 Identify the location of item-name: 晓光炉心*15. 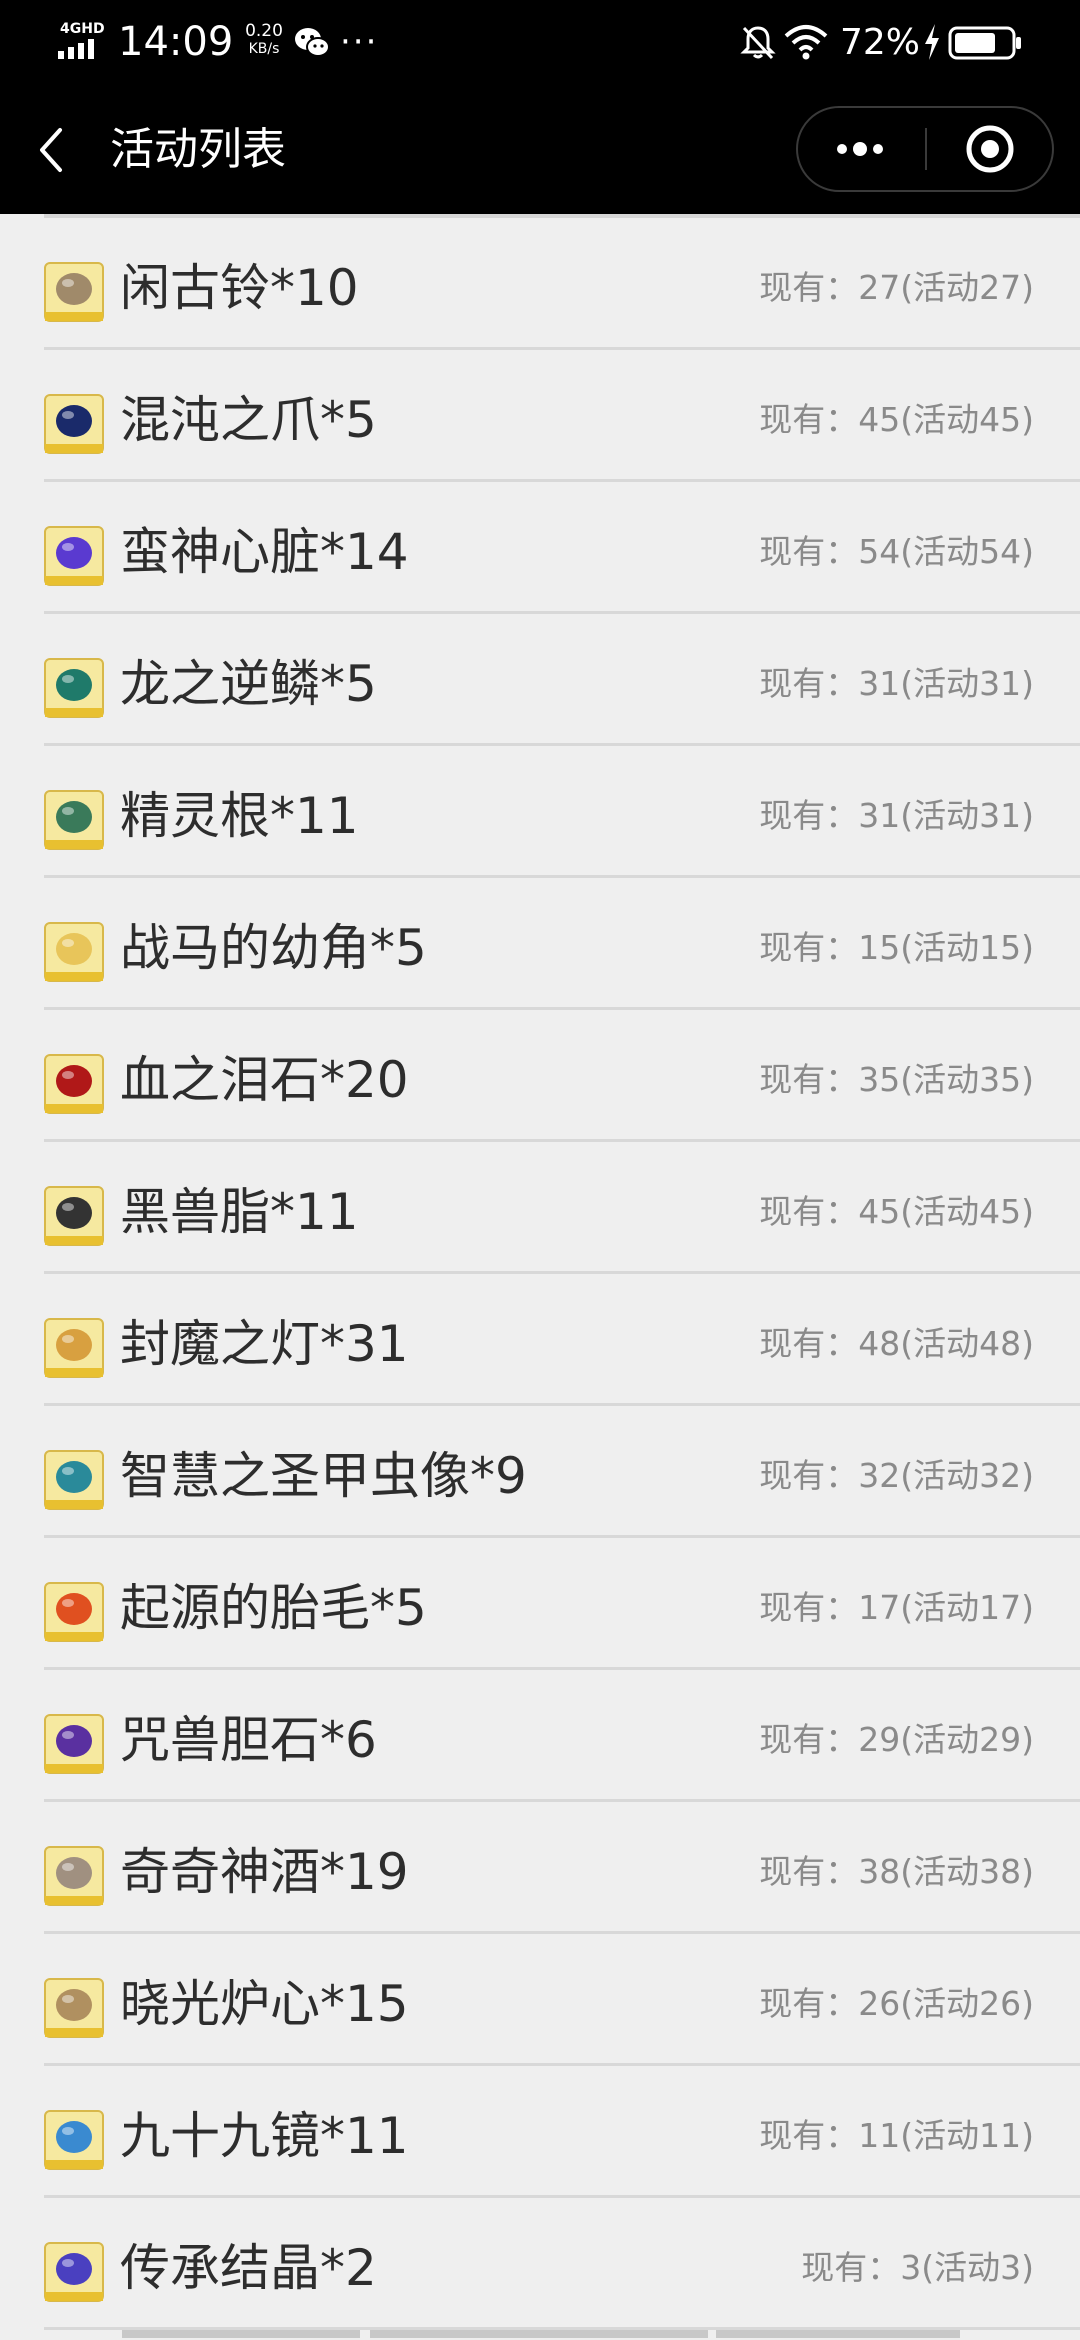
(264, 2004).